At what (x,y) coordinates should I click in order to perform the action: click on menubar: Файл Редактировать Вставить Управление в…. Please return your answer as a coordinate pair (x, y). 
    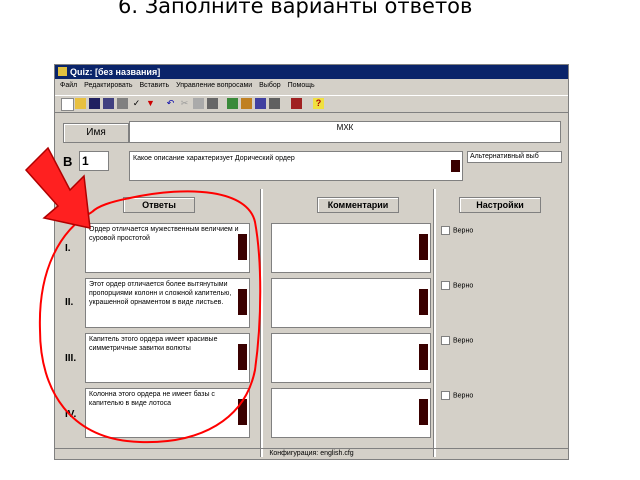
    Looking at the image, I should click on (311, 86).